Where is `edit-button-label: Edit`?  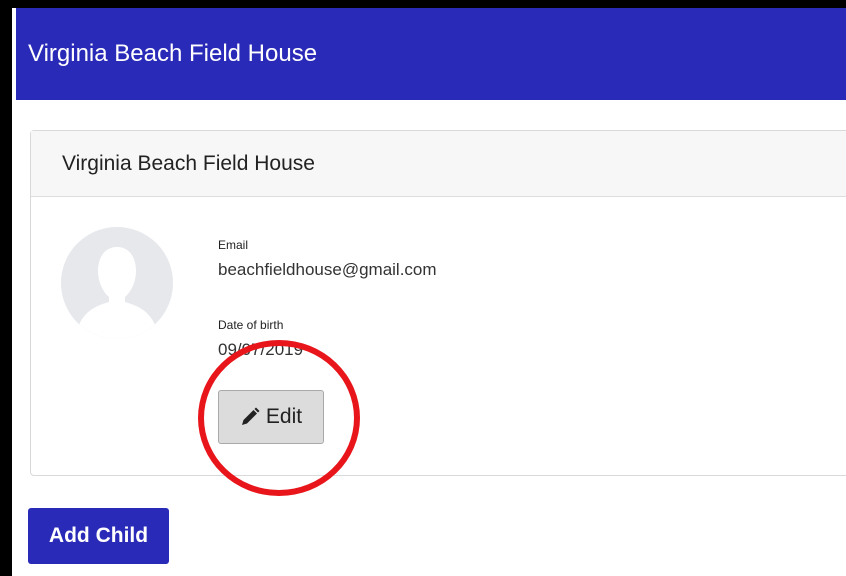
edit-button-label: Edit is located at coordinates (284, 416).